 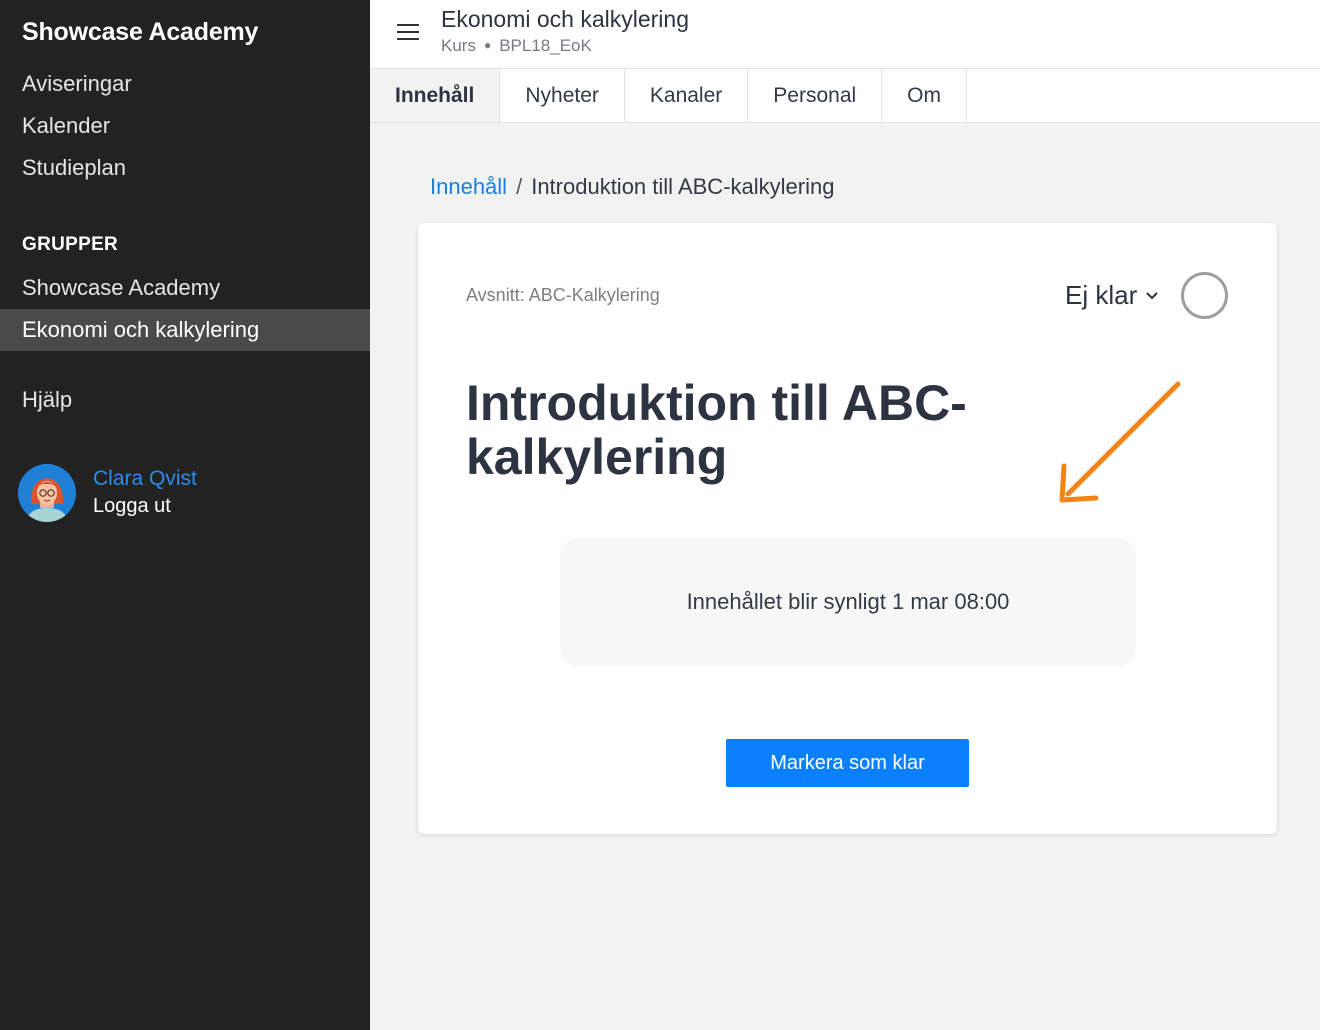 I want to click on user-name-link: Clara Qvist, so click(x=145, y=479).